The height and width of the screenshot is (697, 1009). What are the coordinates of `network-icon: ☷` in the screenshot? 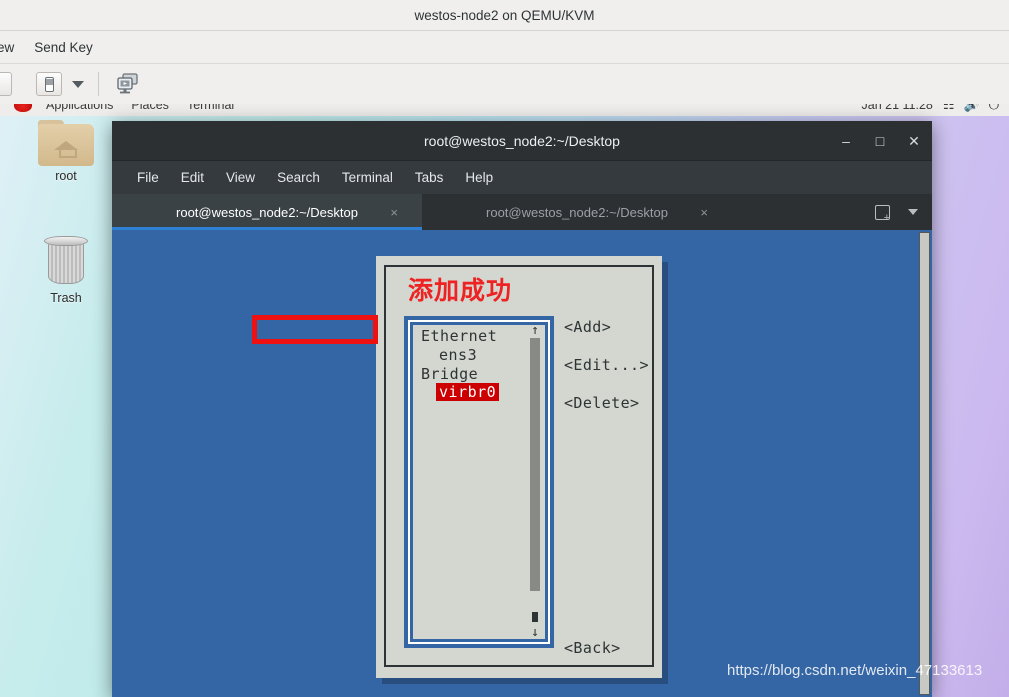 It's located at (948, 108).